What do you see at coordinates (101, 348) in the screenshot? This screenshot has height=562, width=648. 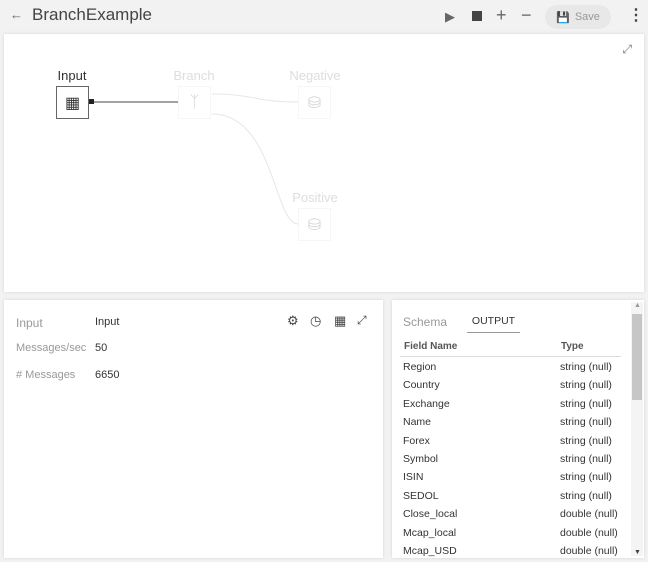 I see `detail-value: 50` at bounding box center [101, 348].